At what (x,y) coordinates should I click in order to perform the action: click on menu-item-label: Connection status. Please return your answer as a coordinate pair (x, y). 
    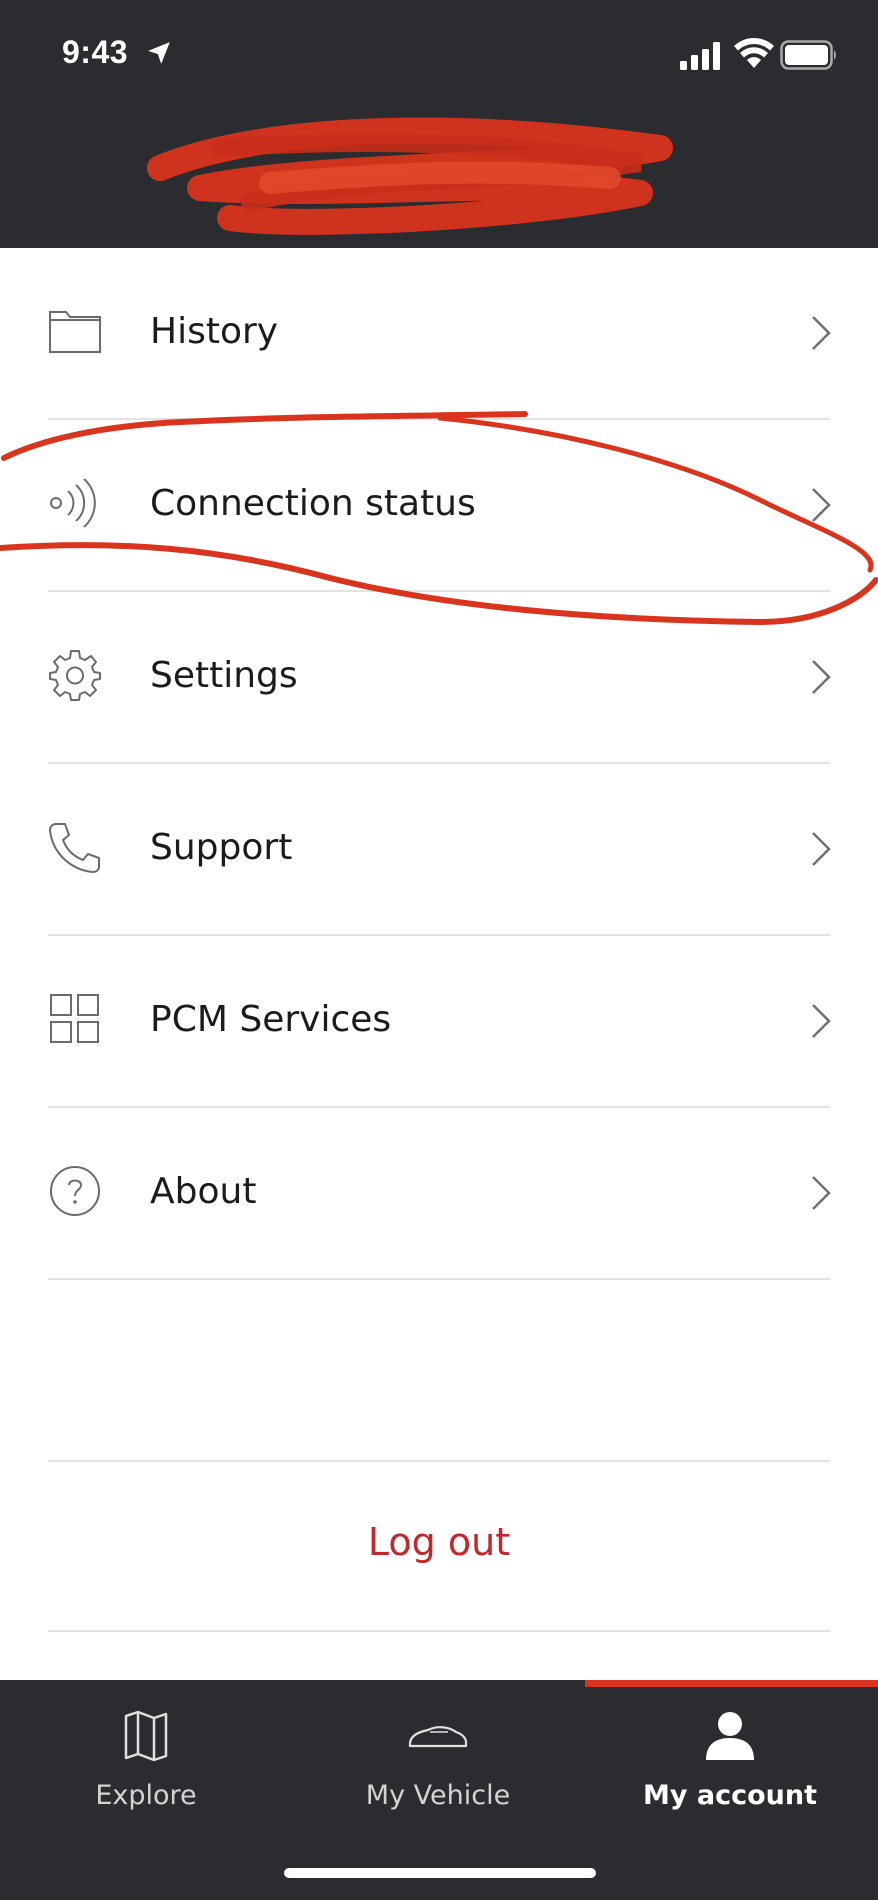
    Looking at the image, I should click on (313, 503).